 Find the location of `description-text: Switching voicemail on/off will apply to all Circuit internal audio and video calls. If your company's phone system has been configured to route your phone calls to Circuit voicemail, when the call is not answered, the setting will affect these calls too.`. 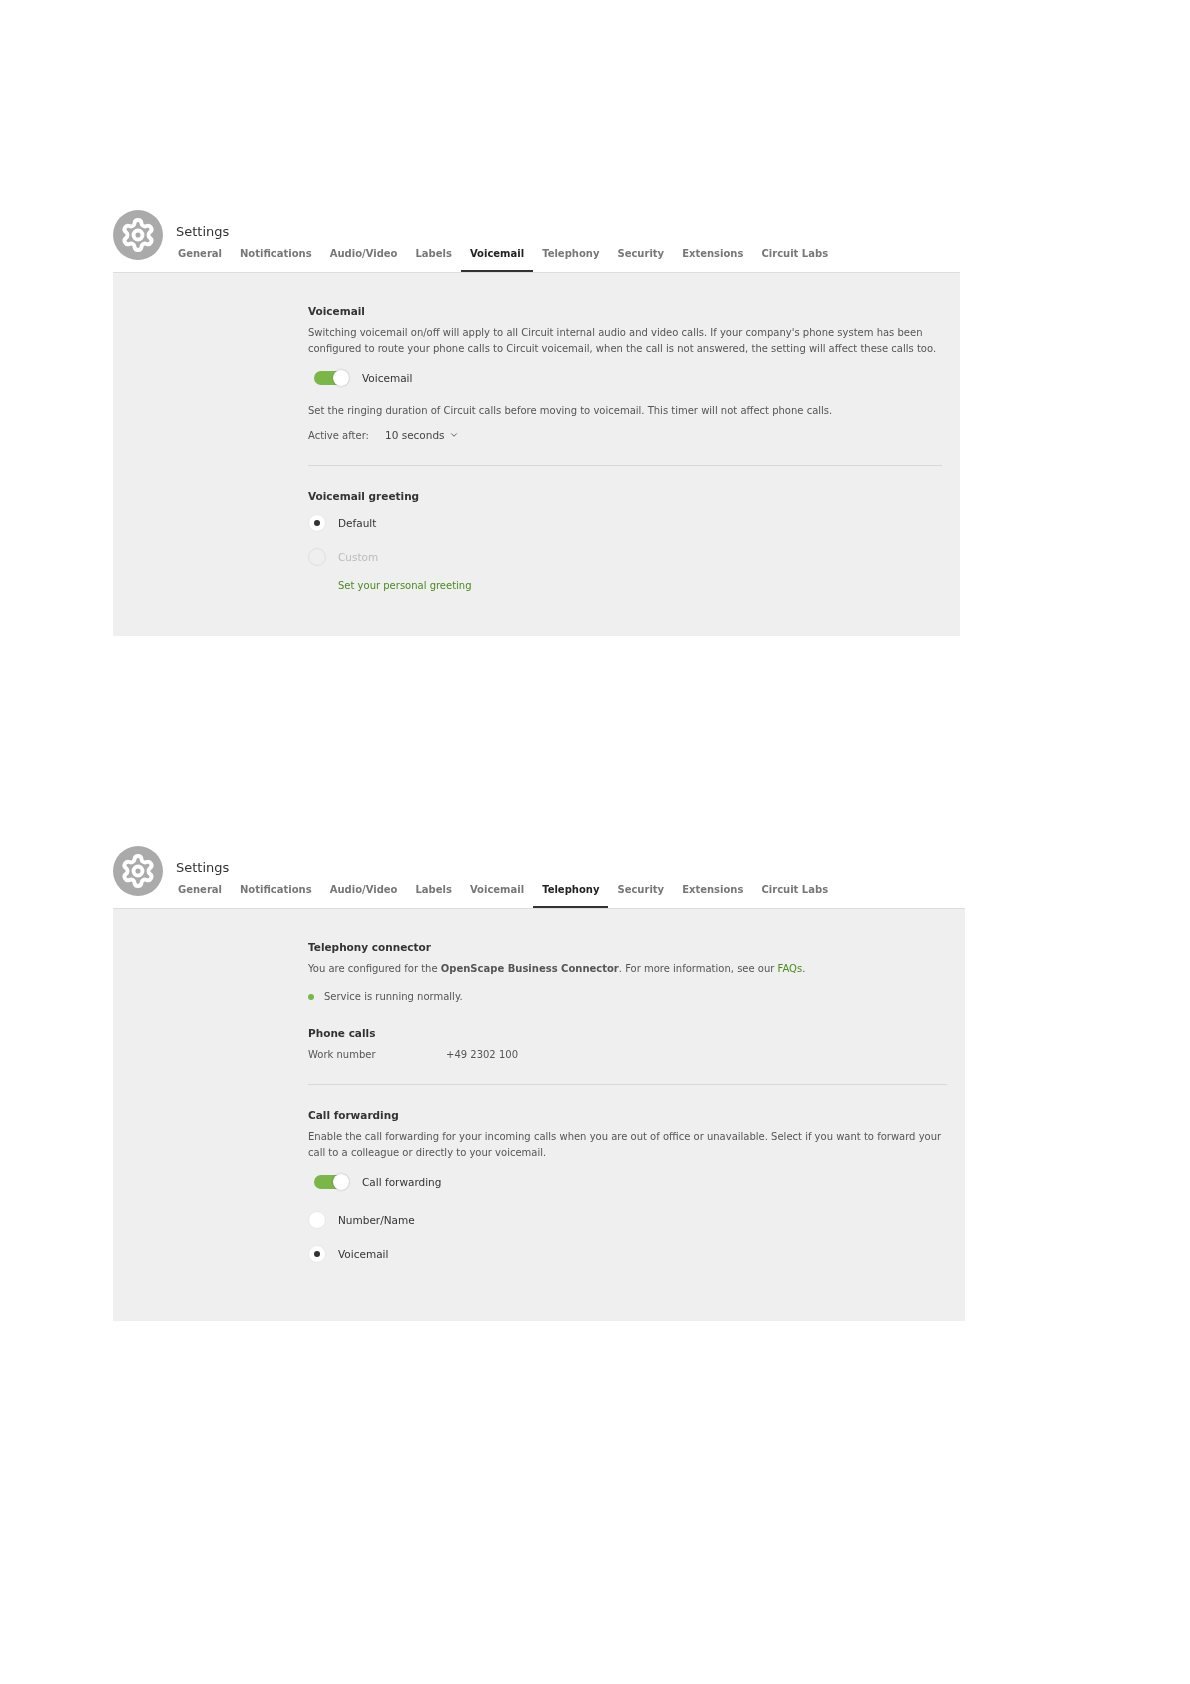

description-text: Switching voicemail on/off will apply to all Circuit internal audio and video calls. If your company's phone system has been configured to route your phone calls to Circuit voicemail, when the call is not answered, the setting will affect these calls too. is located at coordinates (623, 341).